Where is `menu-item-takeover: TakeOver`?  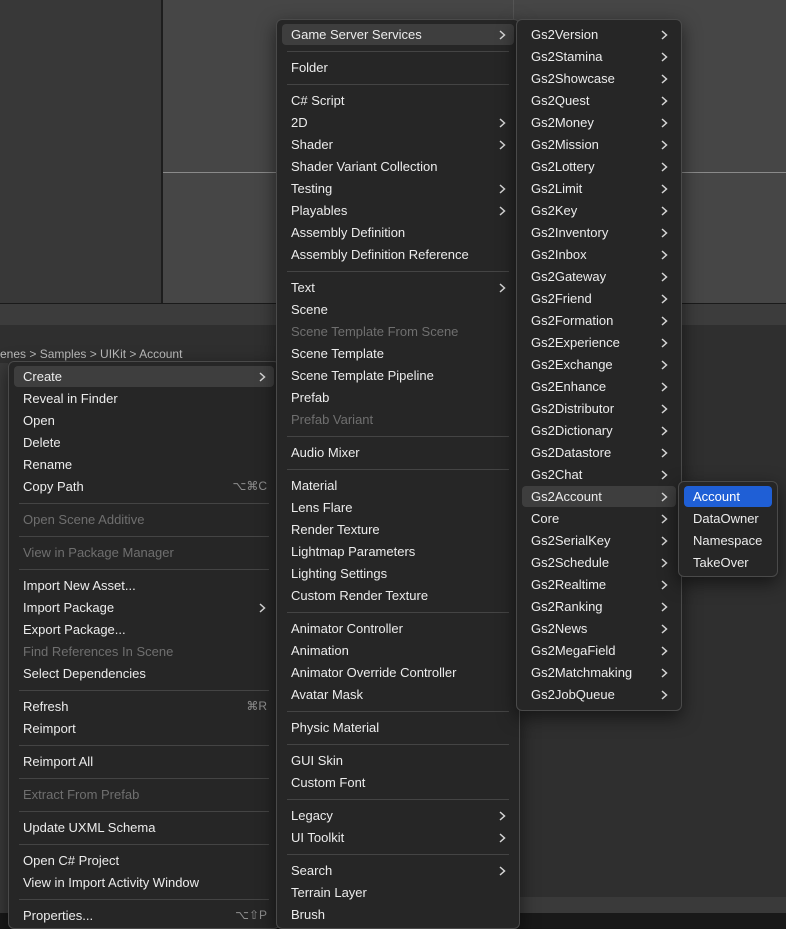
menu-item-takeover: TakeOver is located at coordinates (728, 562).